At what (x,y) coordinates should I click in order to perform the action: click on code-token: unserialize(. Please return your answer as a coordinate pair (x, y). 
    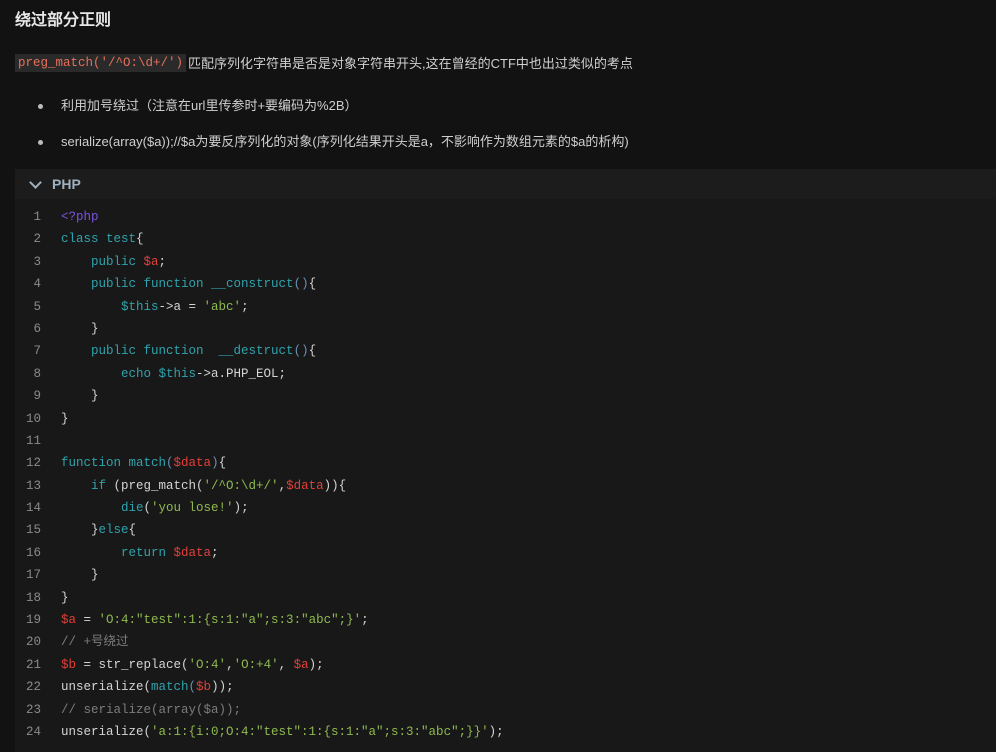
    Looking at the image, I should click on (106, 687).